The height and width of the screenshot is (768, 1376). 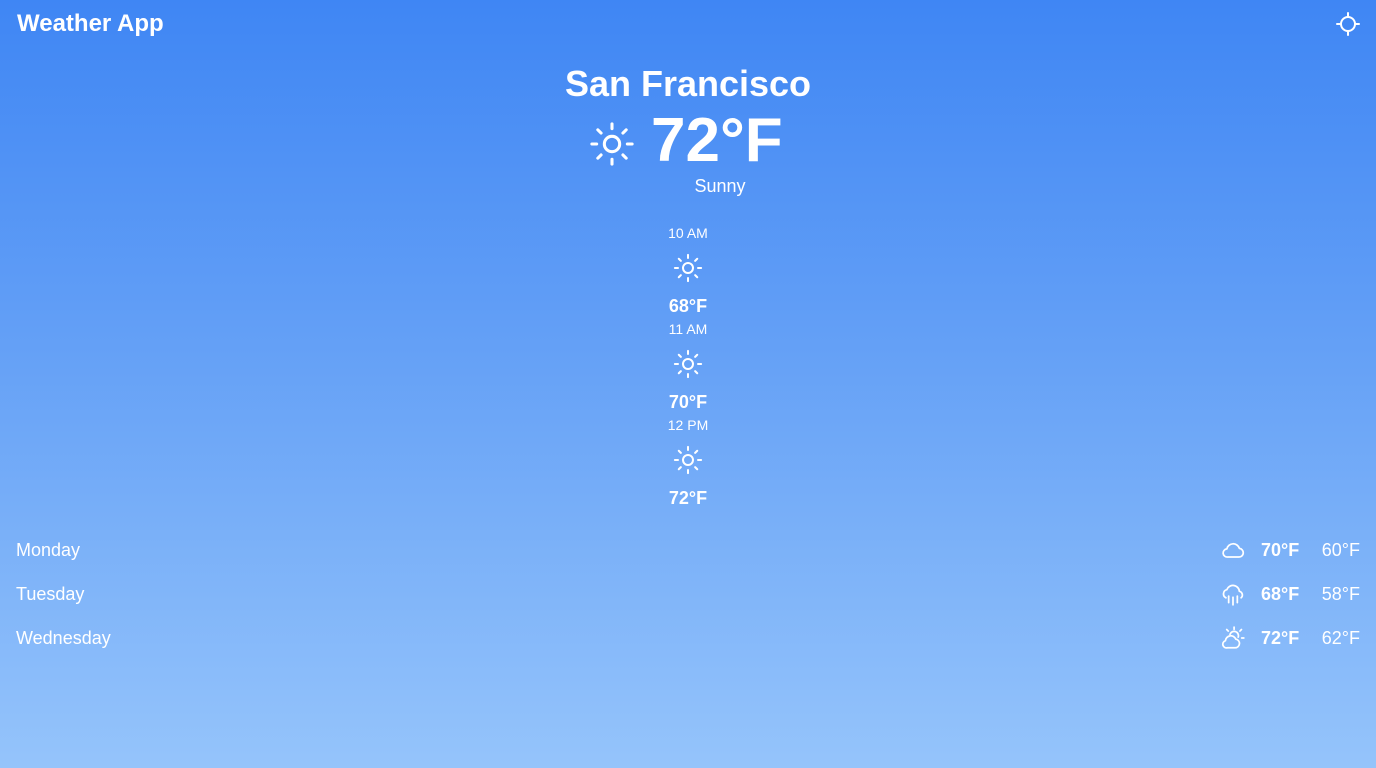 I want to click on day-name: Wednesday, so click(x=63, y=638).